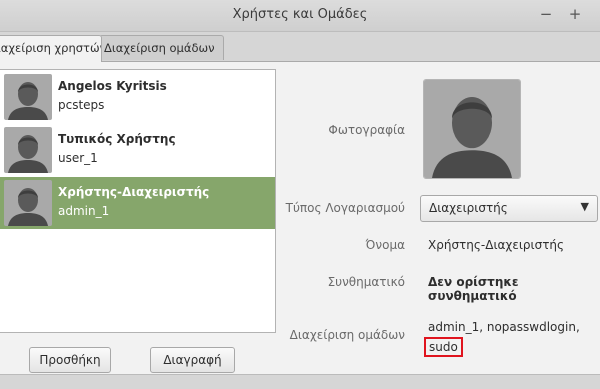 Image resolution: width=600 pixels, height=389 pixels. What do you see at coordinates (366, 282) in the screenshot?
I see `password-label: Συνθηματικό` at bounding box center [366, 282].